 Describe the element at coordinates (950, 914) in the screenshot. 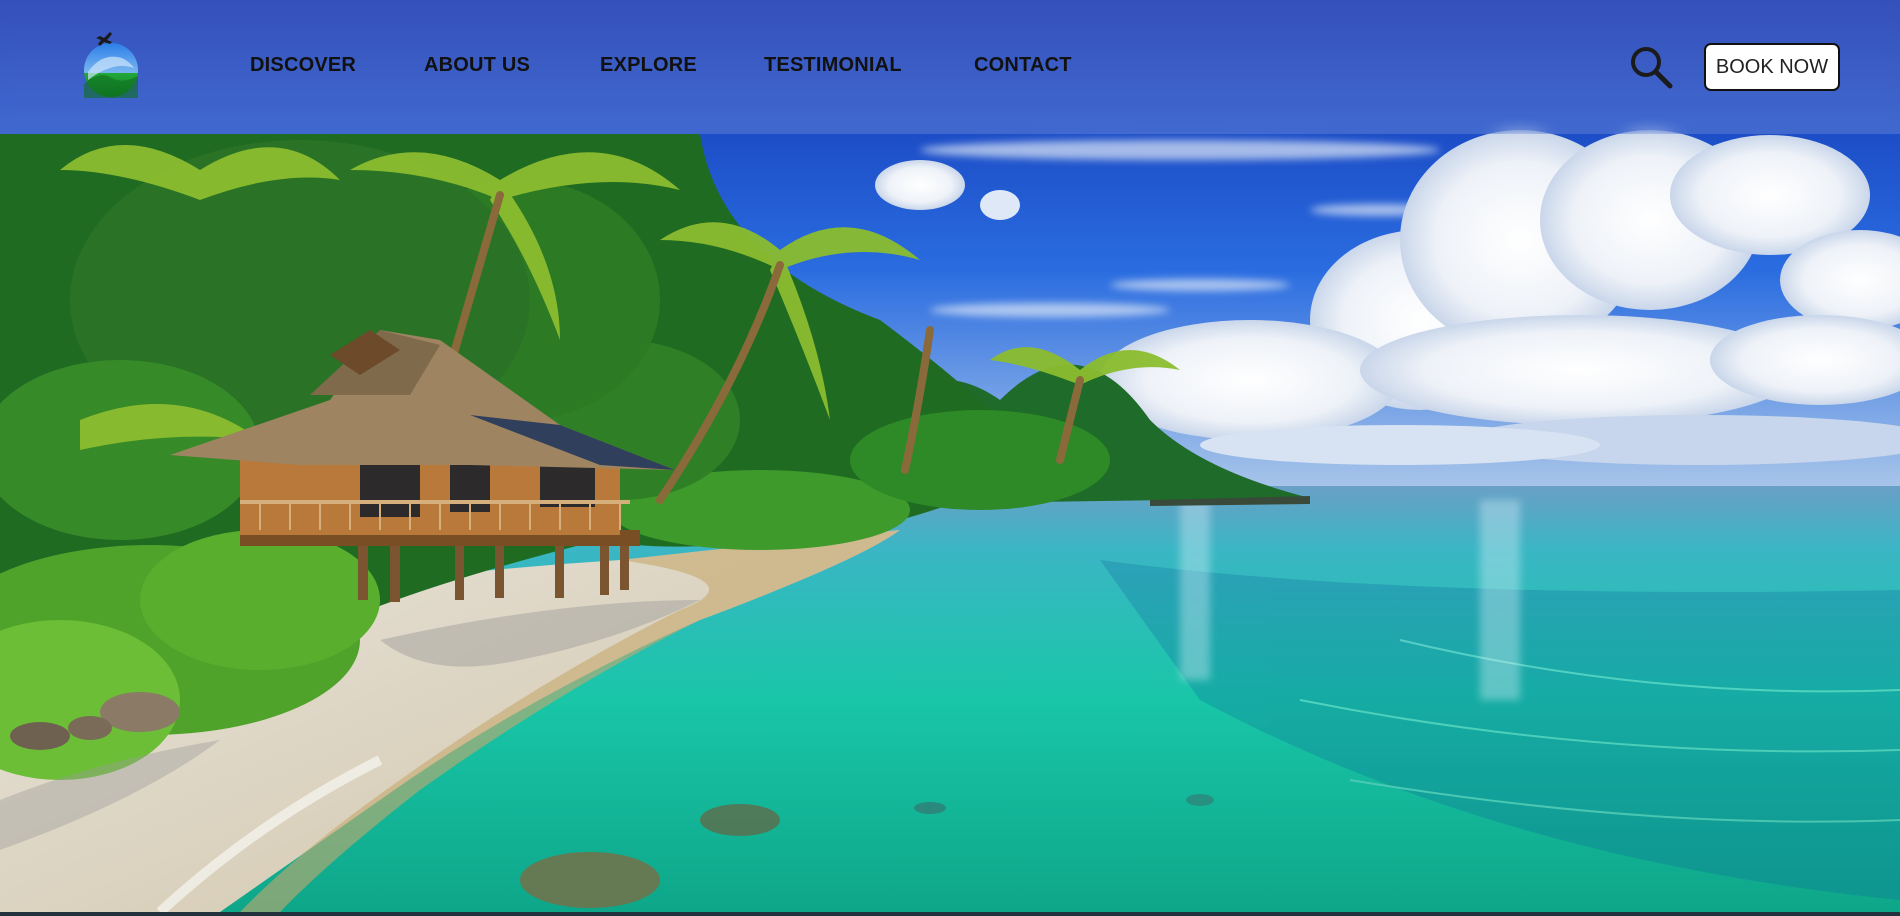

I see `bottom-divider` at that location.